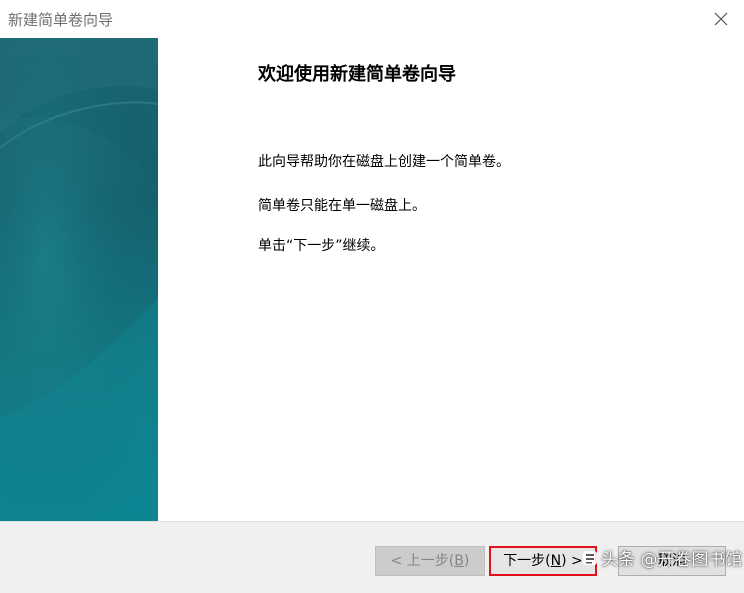  I want to click on watermark-logo-icon, so click(590, 557).